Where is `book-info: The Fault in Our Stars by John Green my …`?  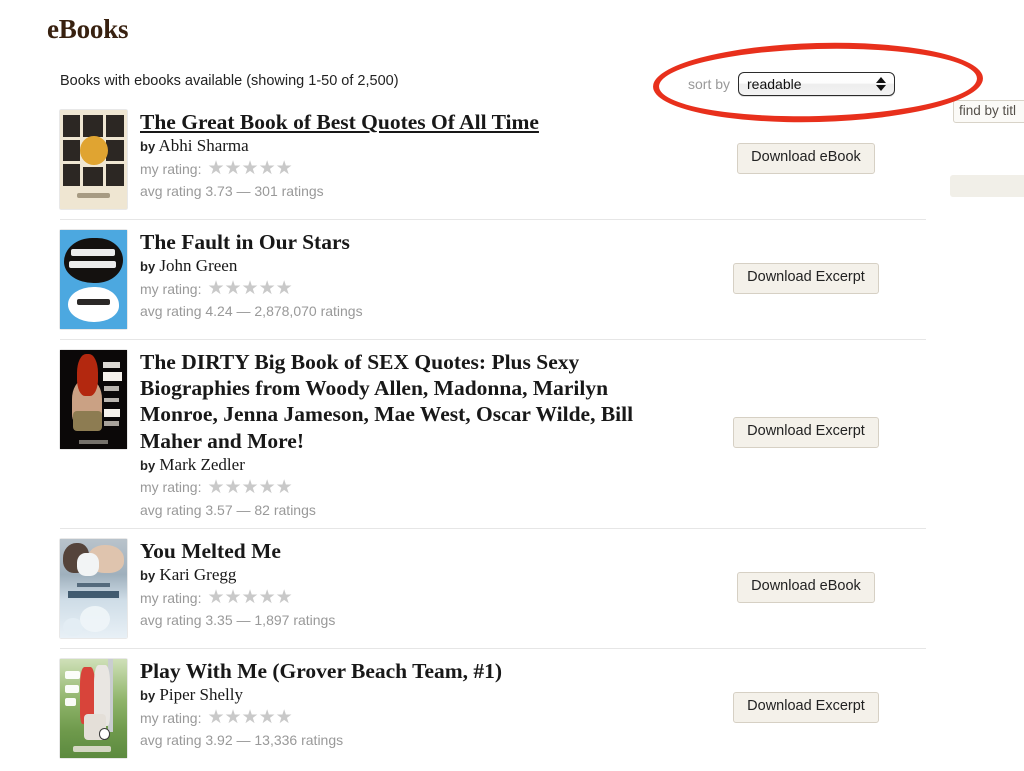
book-info: The Fault in Our Stars by John Green my … is located at coordinates (413, 273).